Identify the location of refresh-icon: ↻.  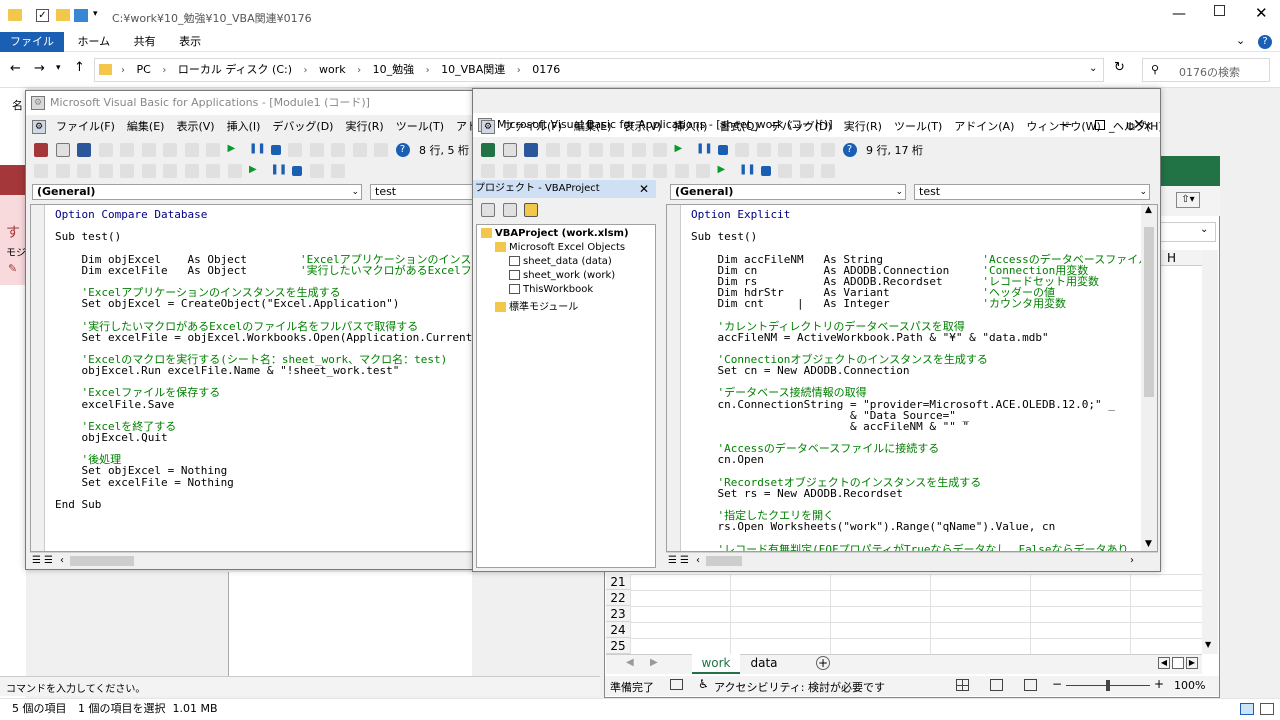
(1119, 67).